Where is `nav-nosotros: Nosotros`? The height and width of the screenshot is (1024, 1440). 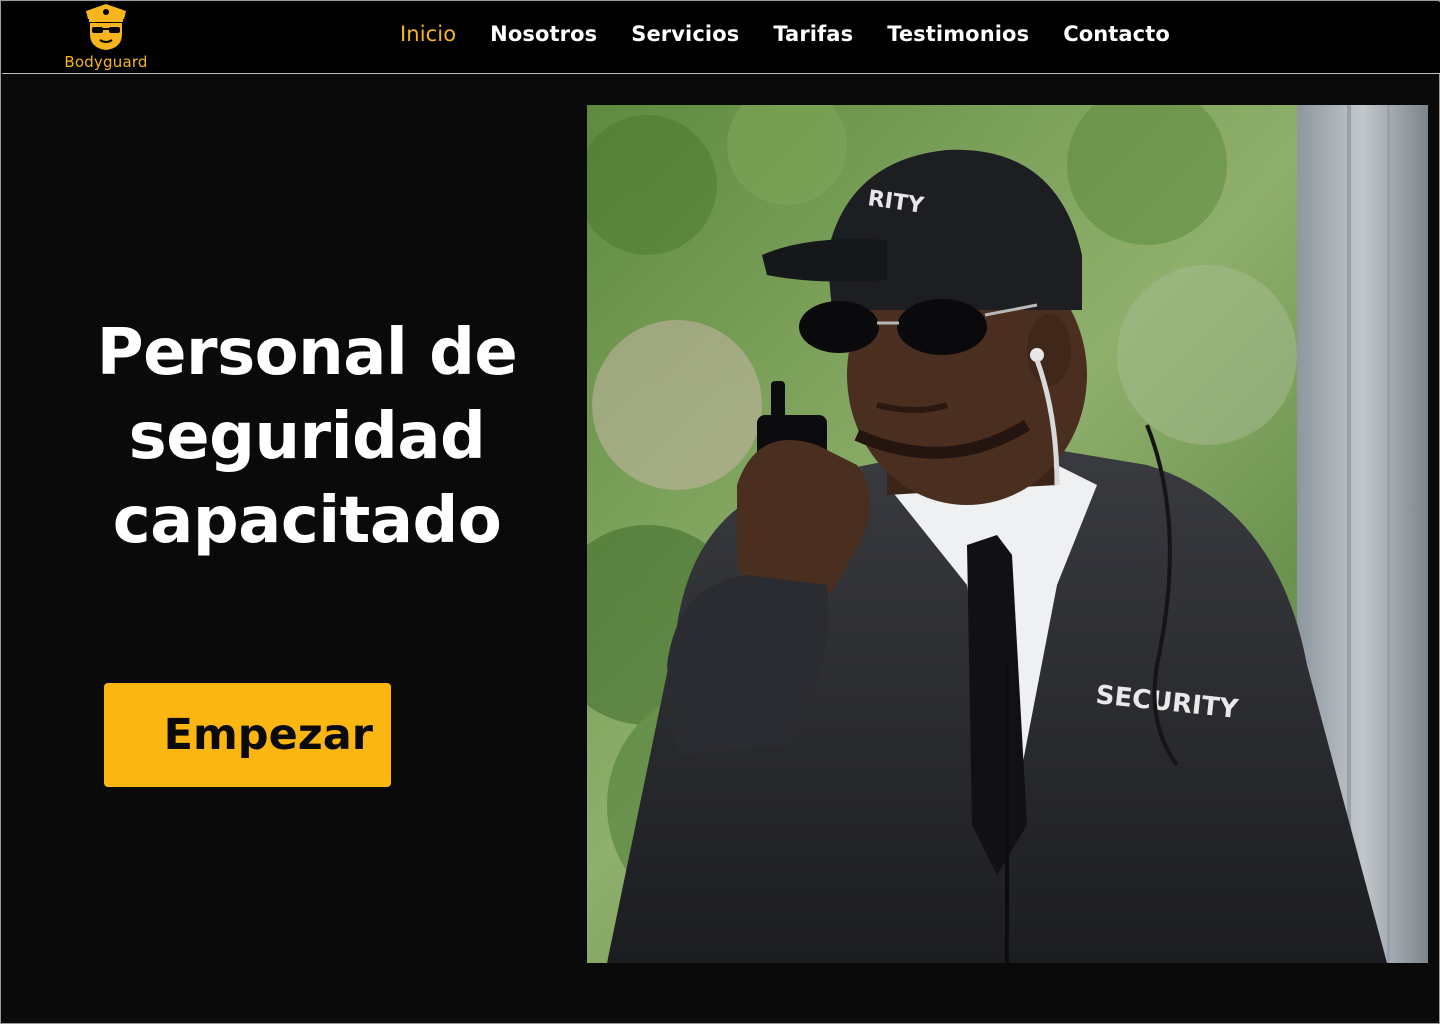 nav-nosotros: Nosotros is located at coordinates (543, 34).